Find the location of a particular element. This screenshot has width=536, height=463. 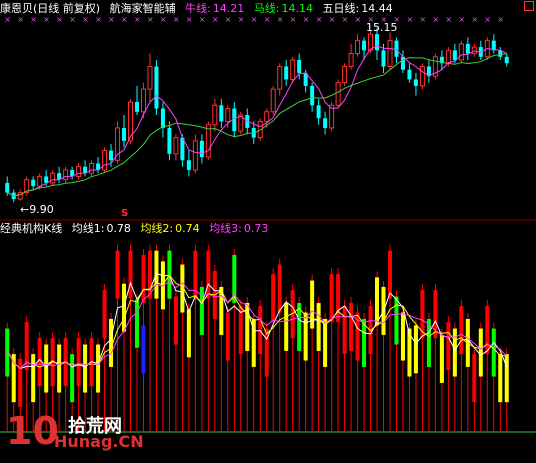

indicator-title: 经典机构K线 is located at coordinates (31, 228).